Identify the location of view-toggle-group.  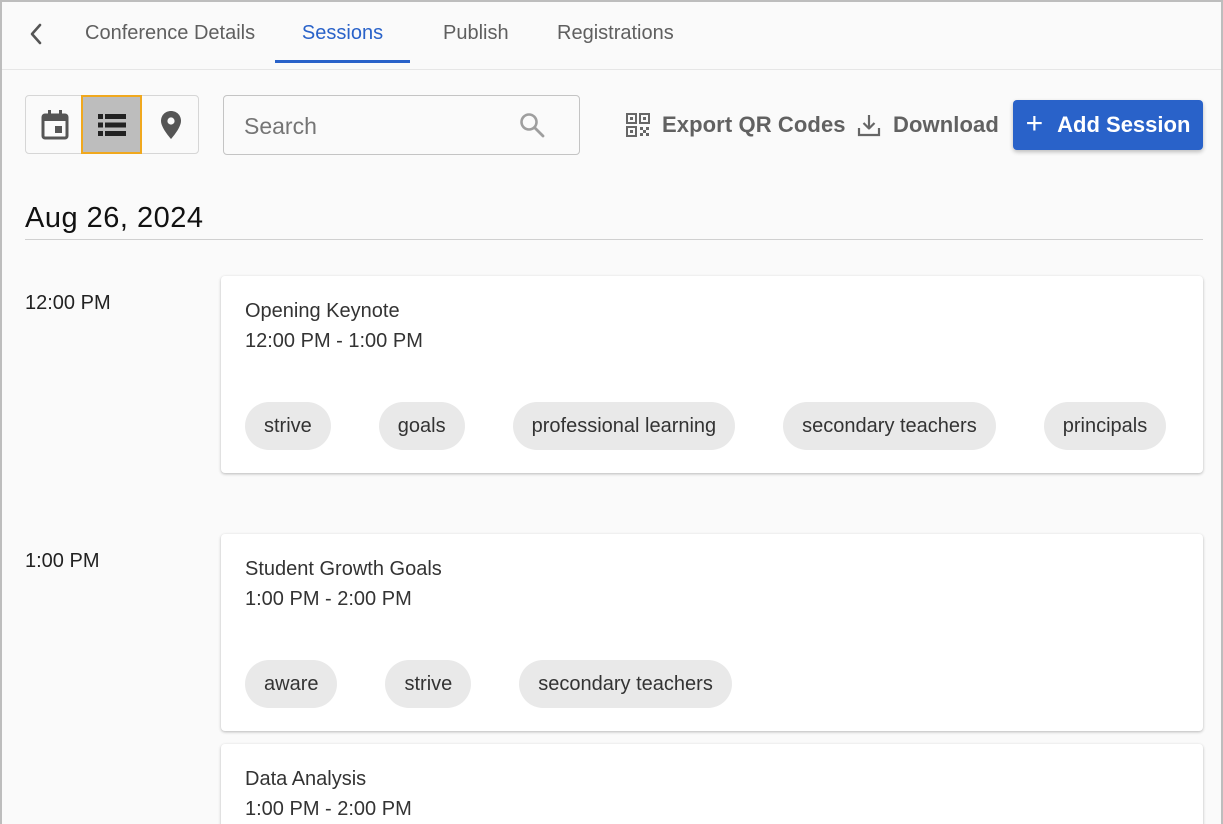
(112, 124).